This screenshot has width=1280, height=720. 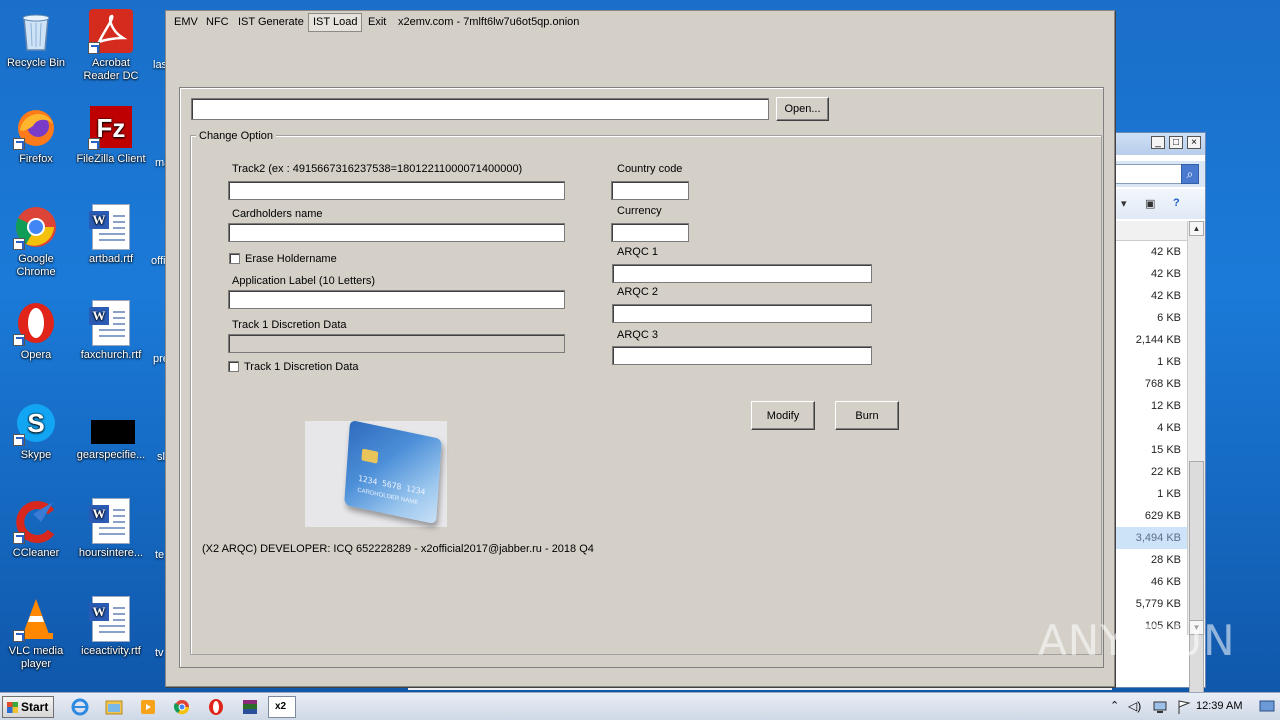 I want to click on burn-button: Burn, so click(x=867, y=415).